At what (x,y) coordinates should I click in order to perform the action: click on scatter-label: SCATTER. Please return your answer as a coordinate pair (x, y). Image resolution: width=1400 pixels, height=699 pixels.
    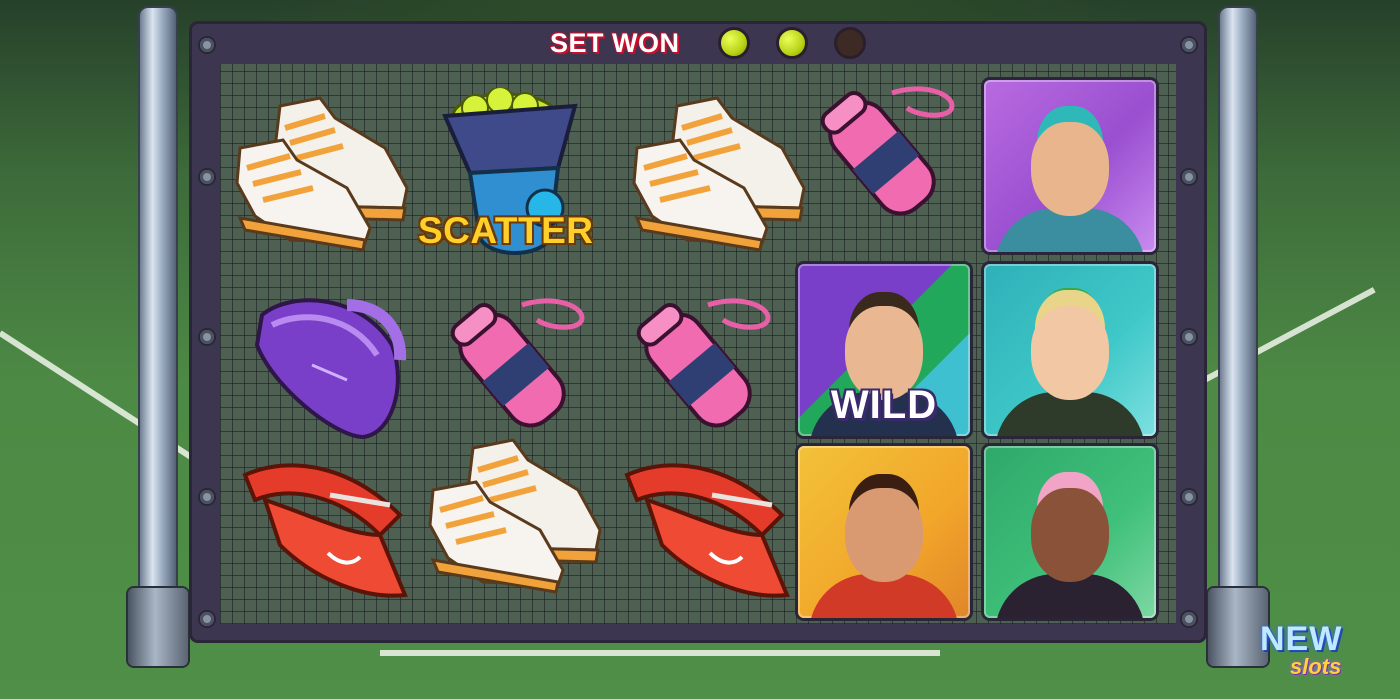
    Looking at the image, I should click on (506, 230).